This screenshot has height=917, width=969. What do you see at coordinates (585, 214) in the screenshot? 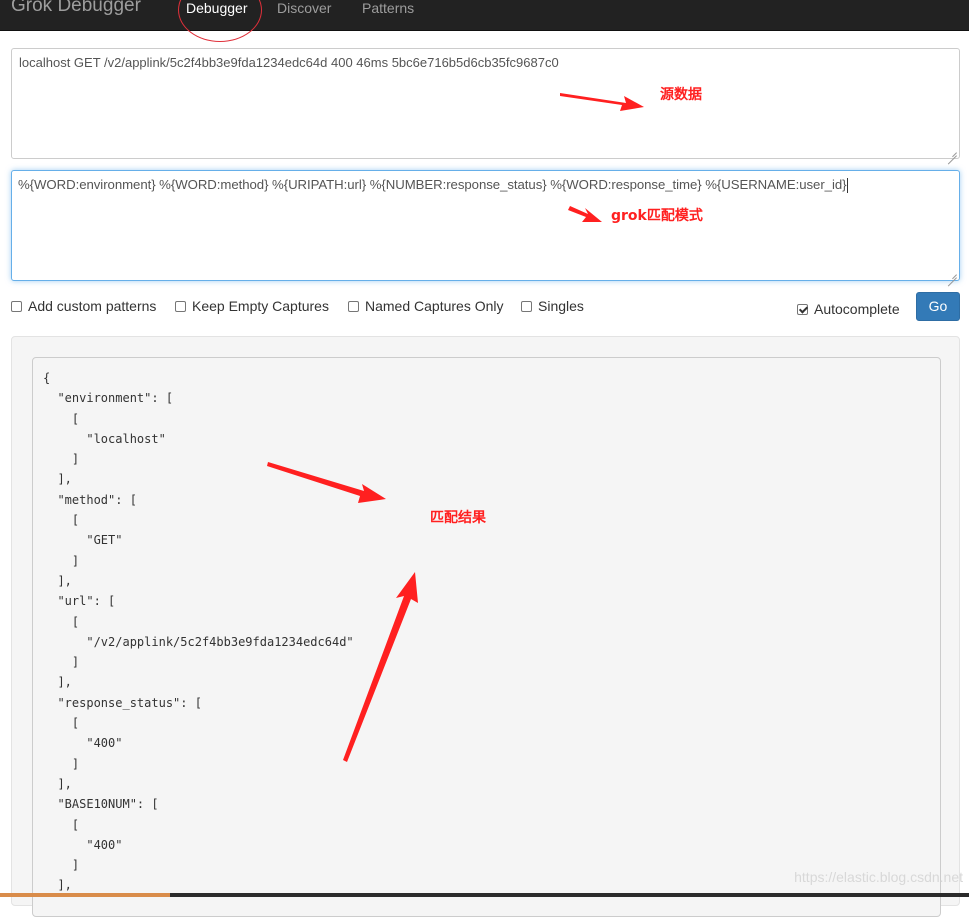
I see `arrow-grok-pattern` at bounding box center [585, 214].